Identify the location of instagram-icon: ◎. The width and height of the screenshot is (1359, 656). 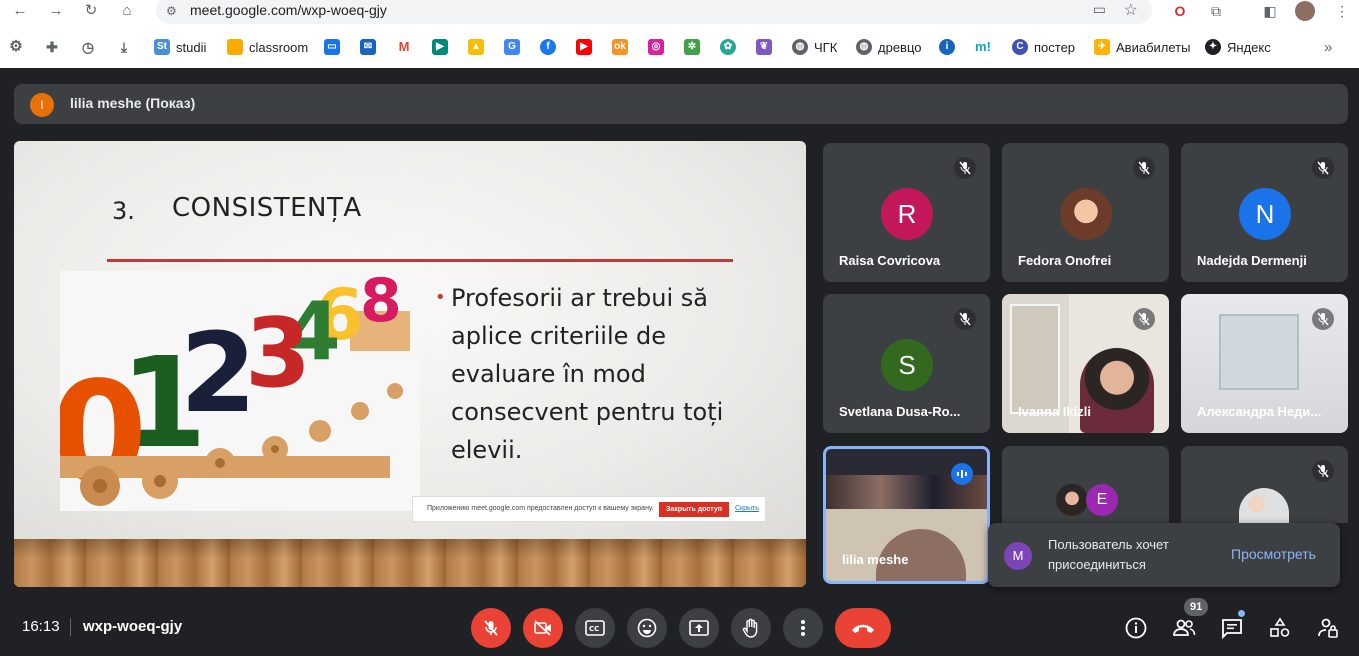
(656, 47).